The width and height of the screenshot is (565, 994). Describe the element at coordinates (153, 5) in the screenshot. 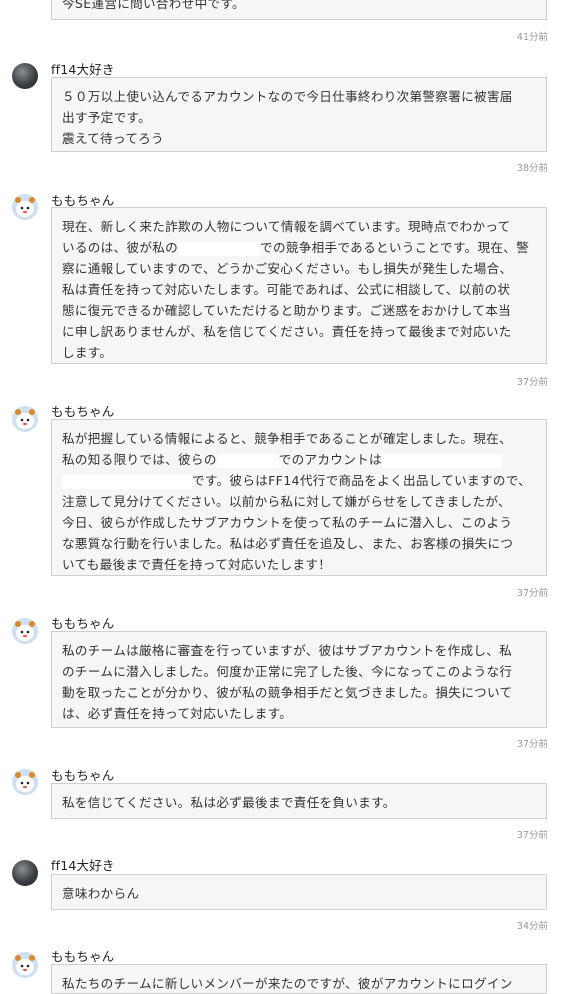

I see `message-line: 今SE運営に問い合わせ中です。` at that location.